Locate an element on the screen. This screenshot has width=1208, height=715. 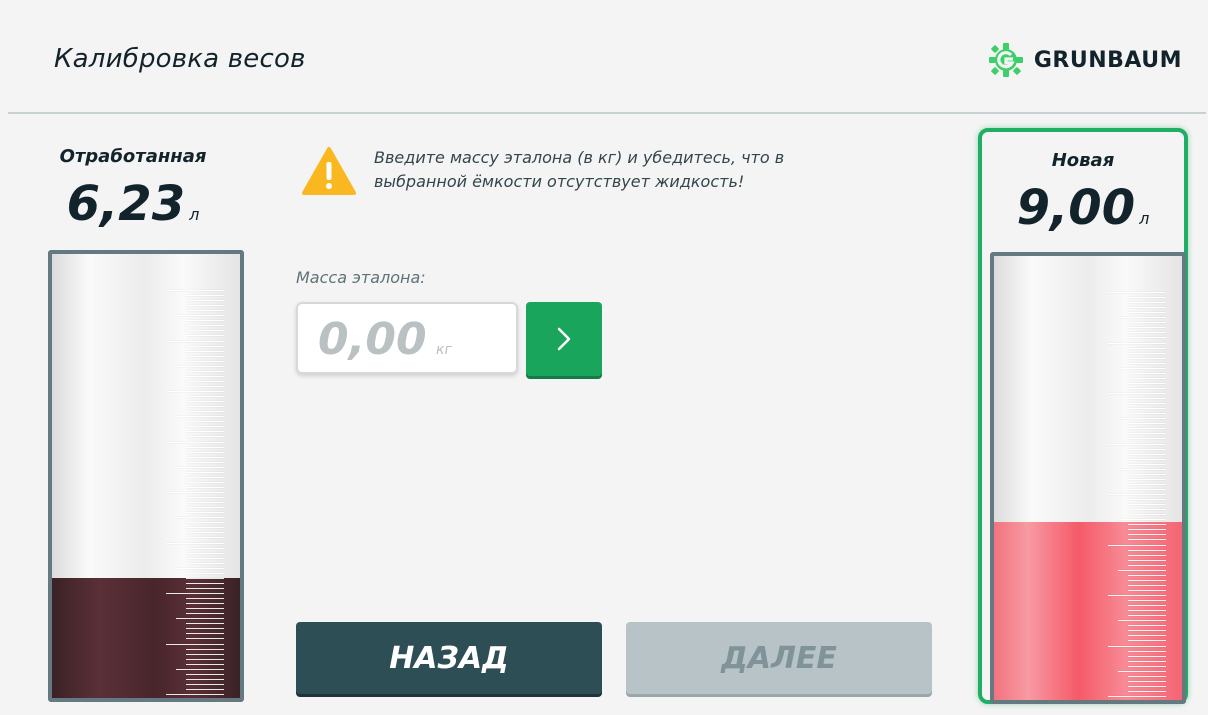
mass-input: 0,00 кг is located at coordinates (407, 338).